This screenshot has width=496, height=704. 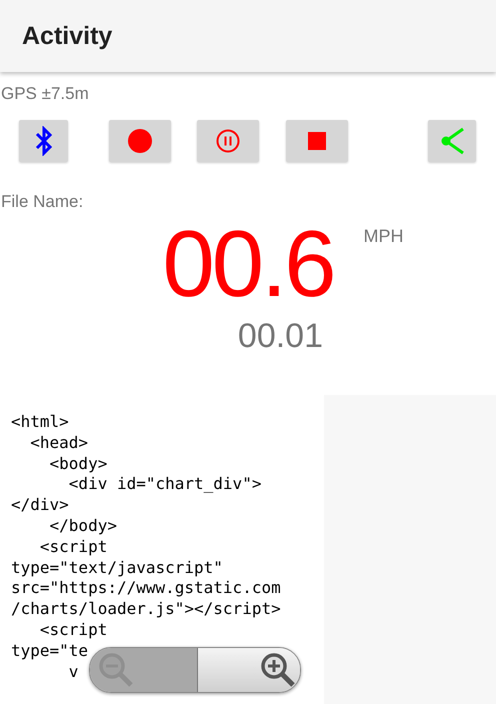 I want to click on code-line: </body>, so click(x=82, y=526).